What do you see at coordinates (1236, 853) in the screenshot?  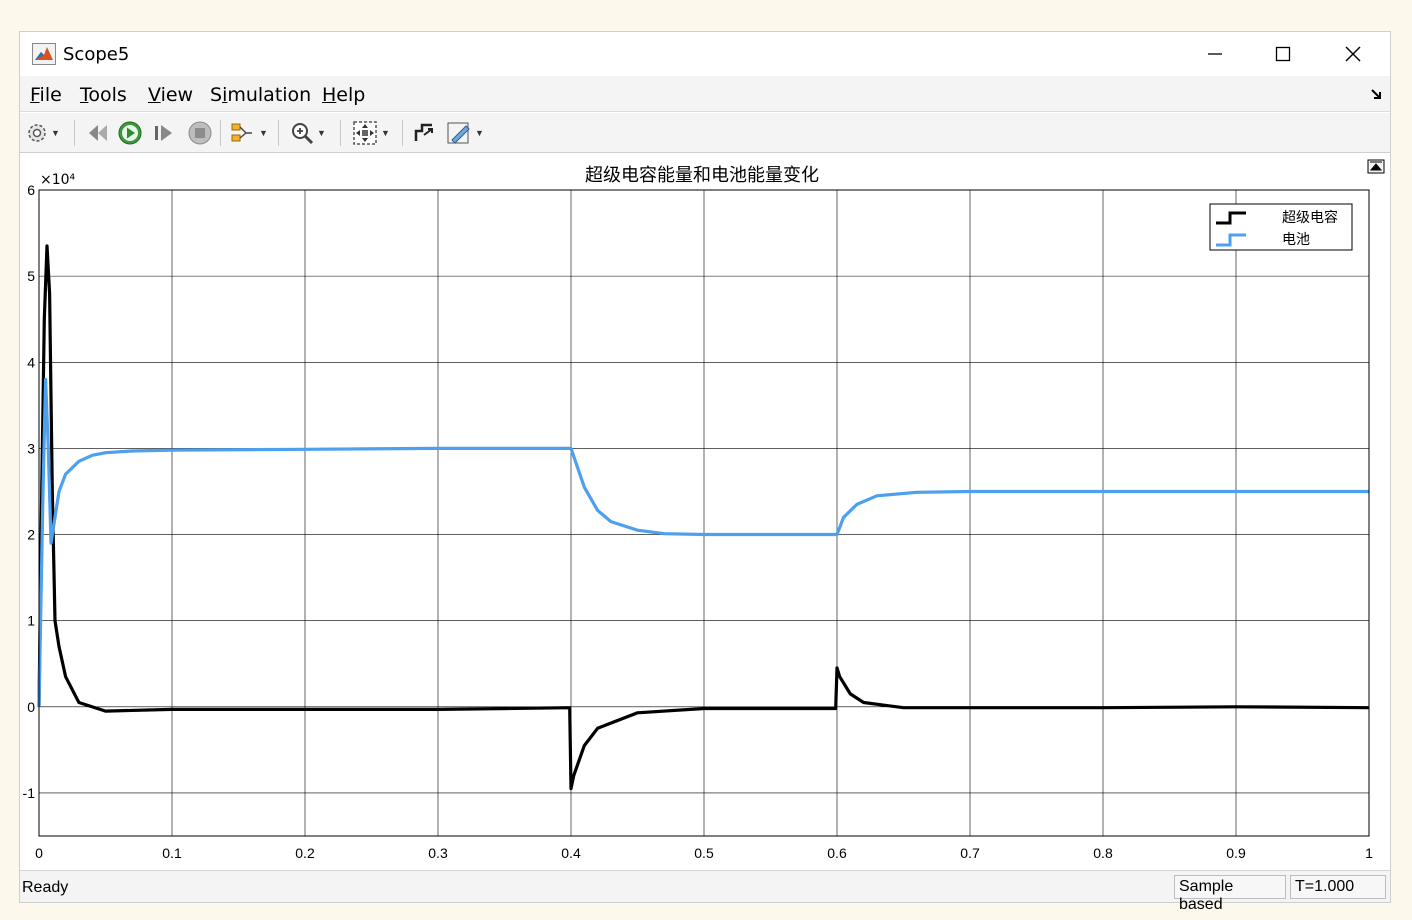 I see `x-tick-label: 0.9` at bounding box center [1236, 853].